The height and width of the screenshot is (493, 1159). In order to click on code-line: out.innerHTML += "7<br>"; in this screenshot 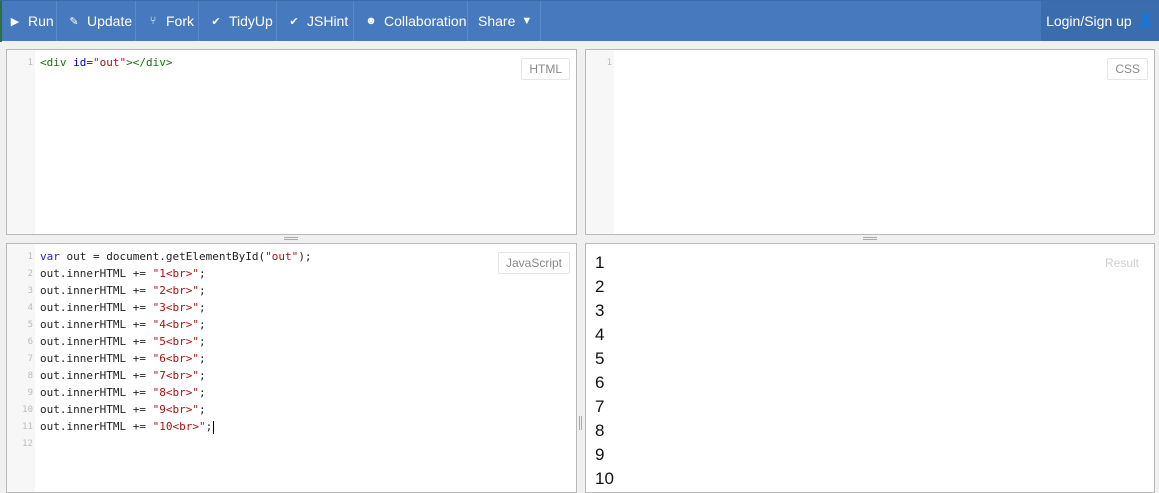, I will do `click(123, 375)`.